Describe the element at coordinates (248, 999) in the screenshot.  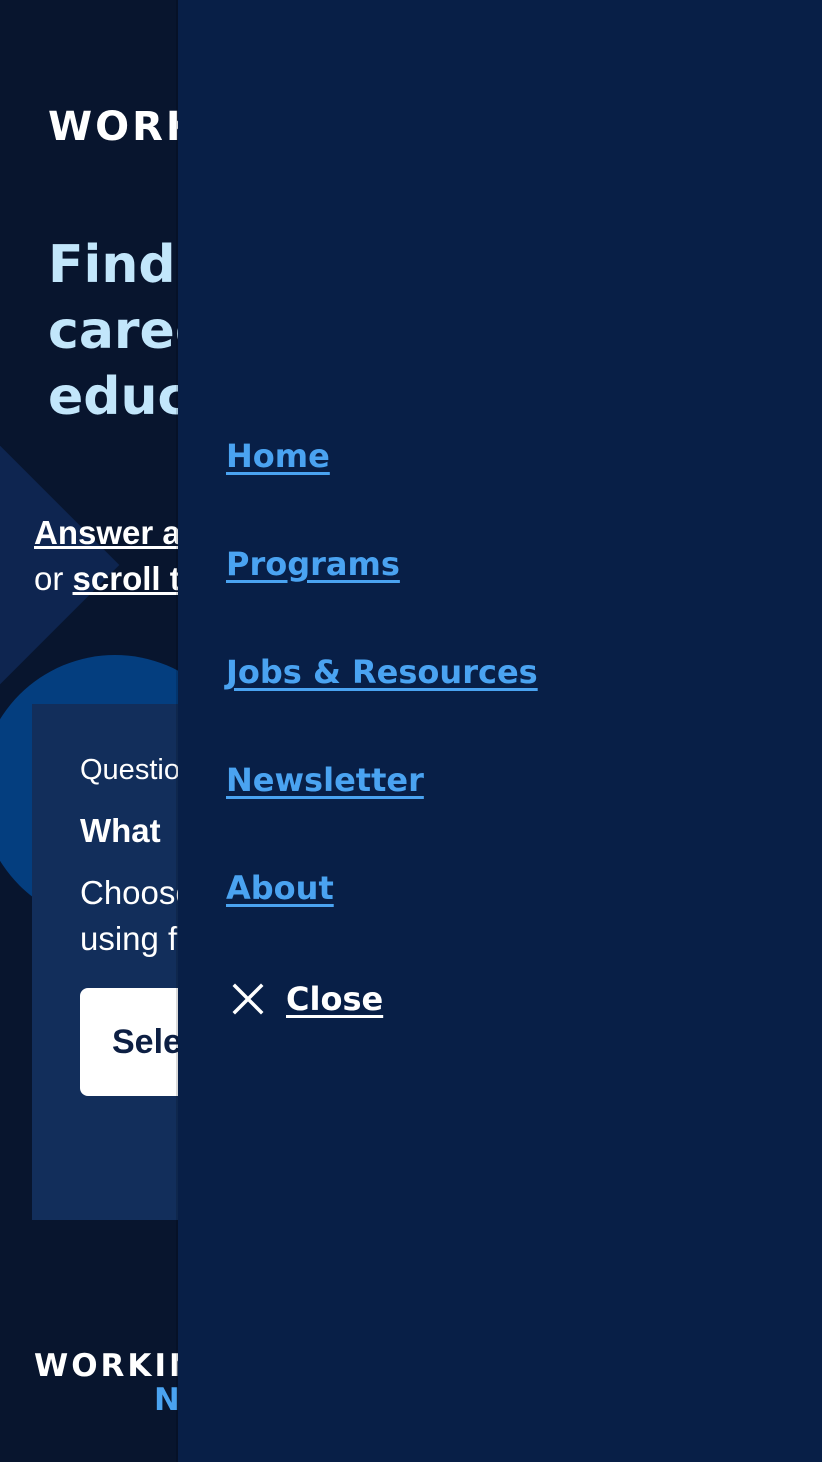
I see `close-icon` at that location.